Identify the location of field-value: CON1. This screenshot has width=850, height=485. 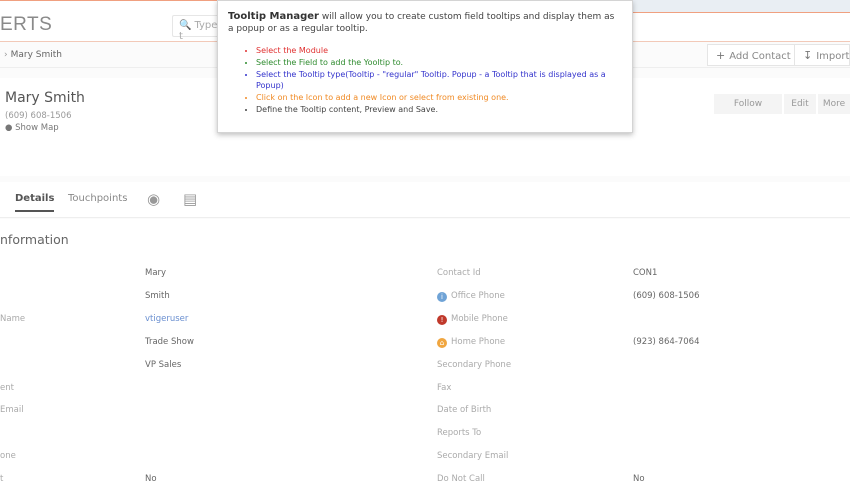
(645, 273).